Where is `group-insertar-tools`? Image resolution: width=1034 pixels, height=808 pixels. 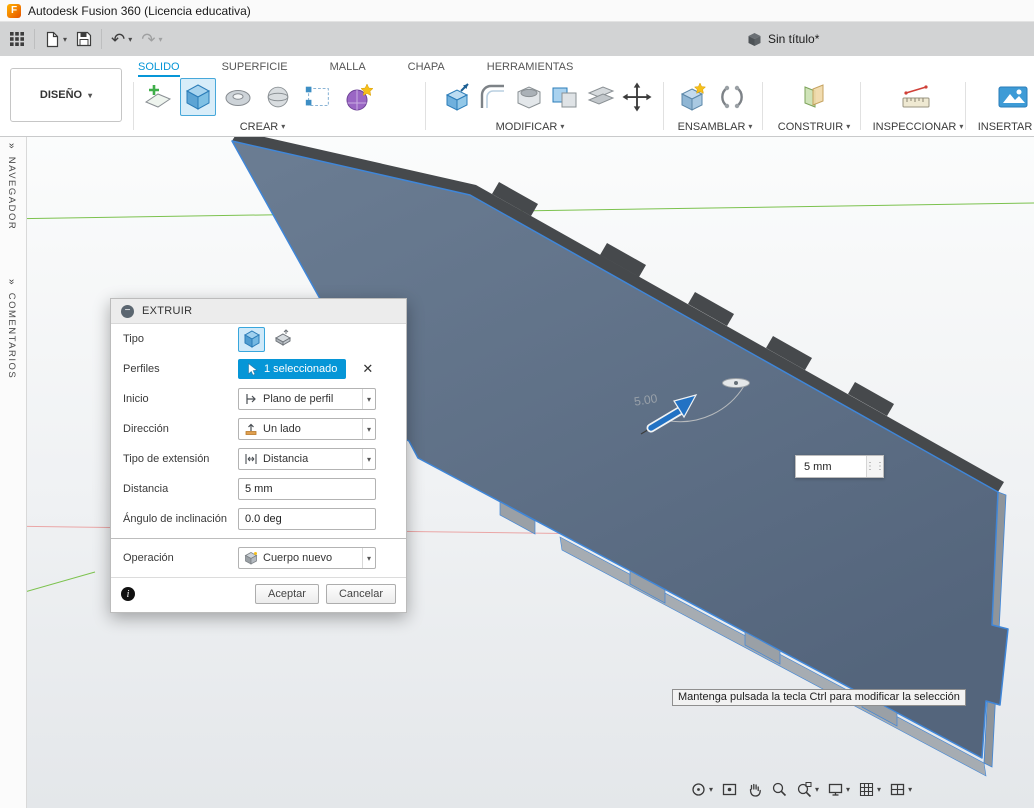 group-insertar-tools is located at coordinates (1013, 97).